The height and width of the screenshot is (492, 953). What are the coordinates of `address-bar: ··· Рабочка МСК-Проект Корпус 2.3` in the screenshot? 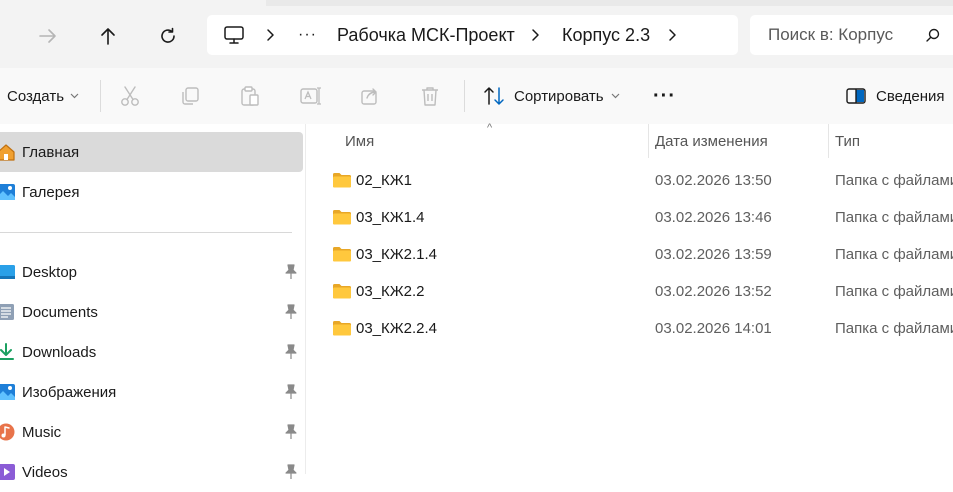 It's located at (472, 35).